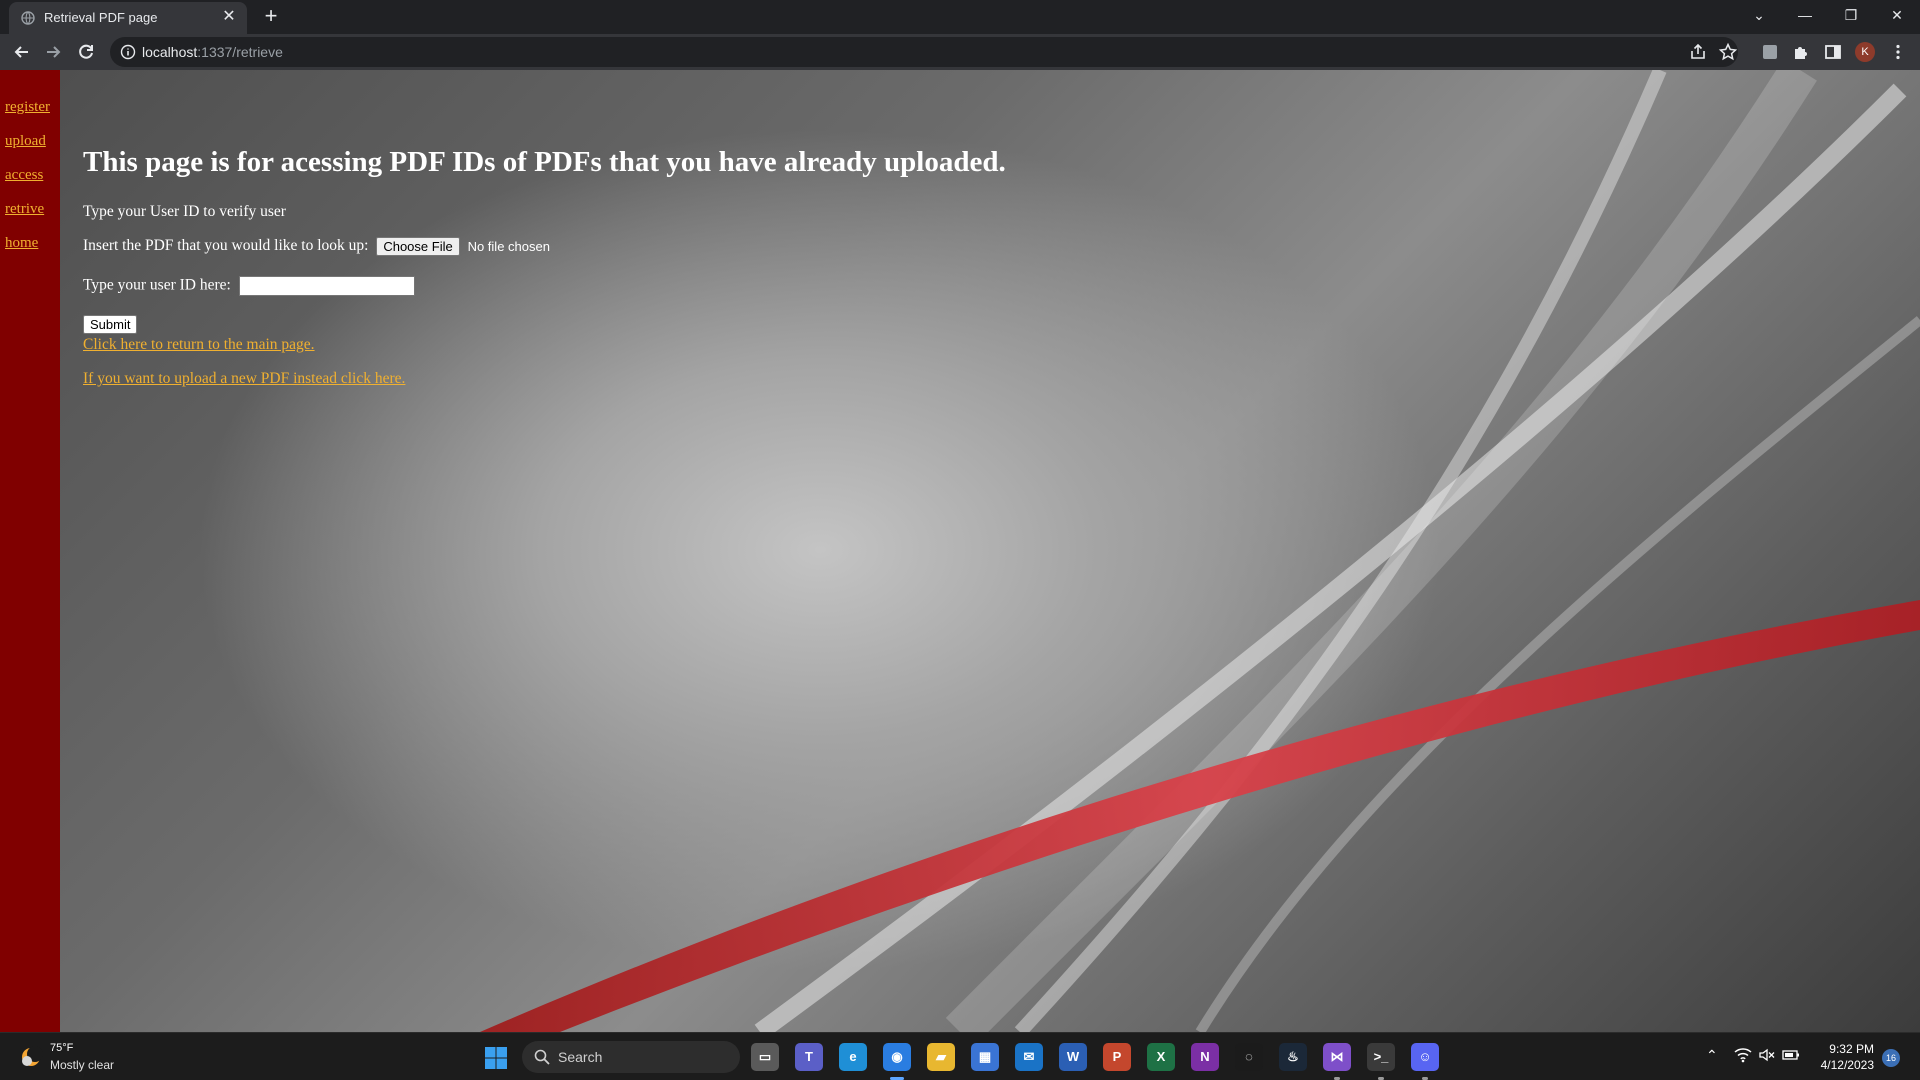  Describe the element at coordinates (960, 17) in the screenshot. I see `tab-strip: Retrieval PDF page ✕ + ⌄ — ❐ ✕` at that location.